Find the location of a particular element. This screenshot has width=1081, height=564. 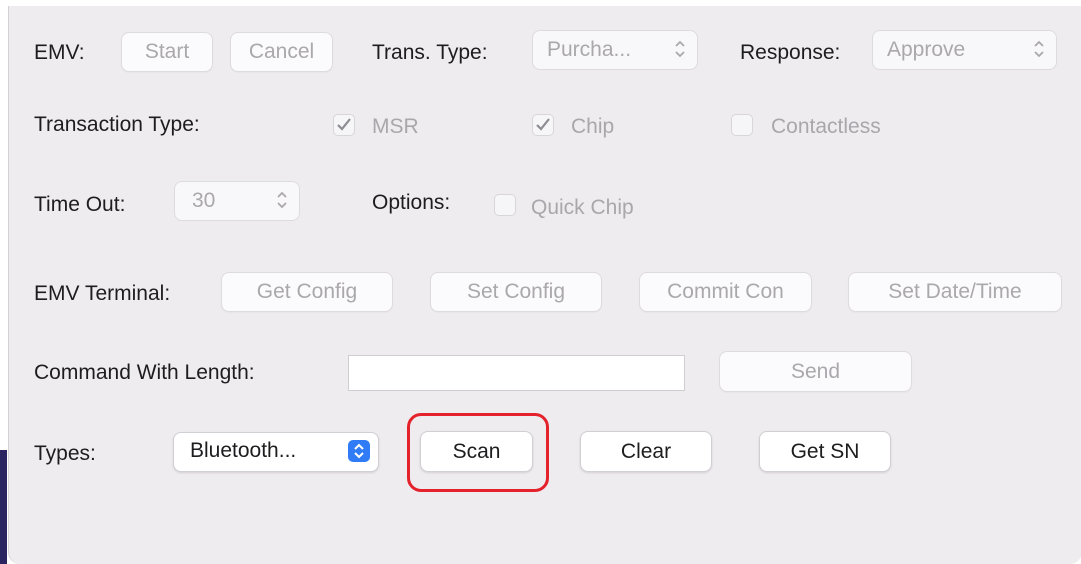

contactless-checkbox is located at coordinates (742, 125).